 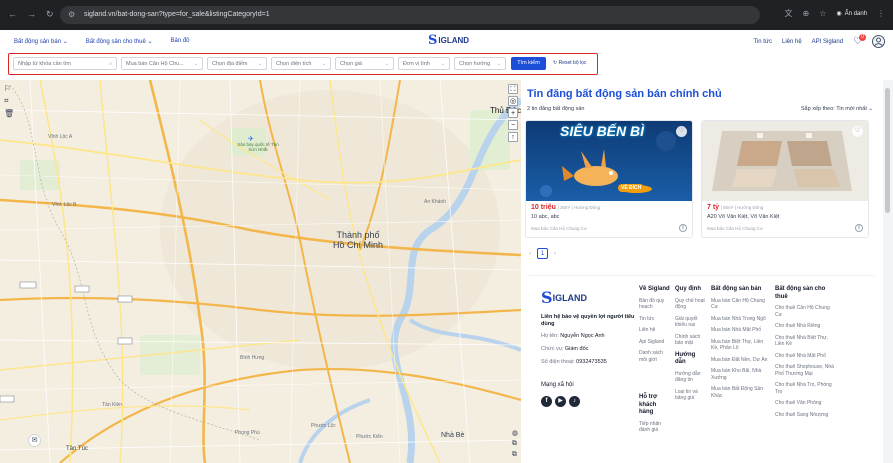 I want to click on nav-item-contact: Liên hệ, so click(x=792, y=42).